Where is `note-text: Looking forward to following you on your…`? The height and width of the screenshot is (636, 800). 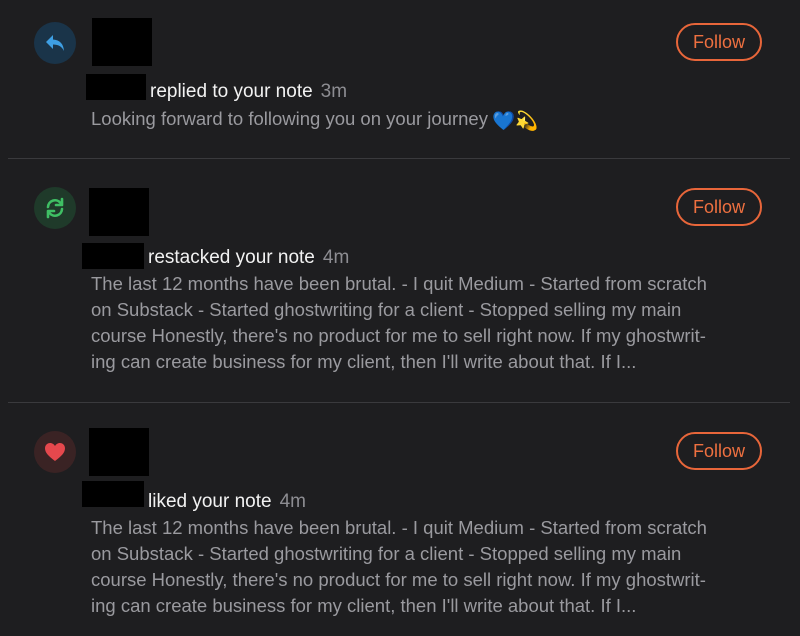 note-text: Looking forward to following you on your… is located at coordinates (289, 118).